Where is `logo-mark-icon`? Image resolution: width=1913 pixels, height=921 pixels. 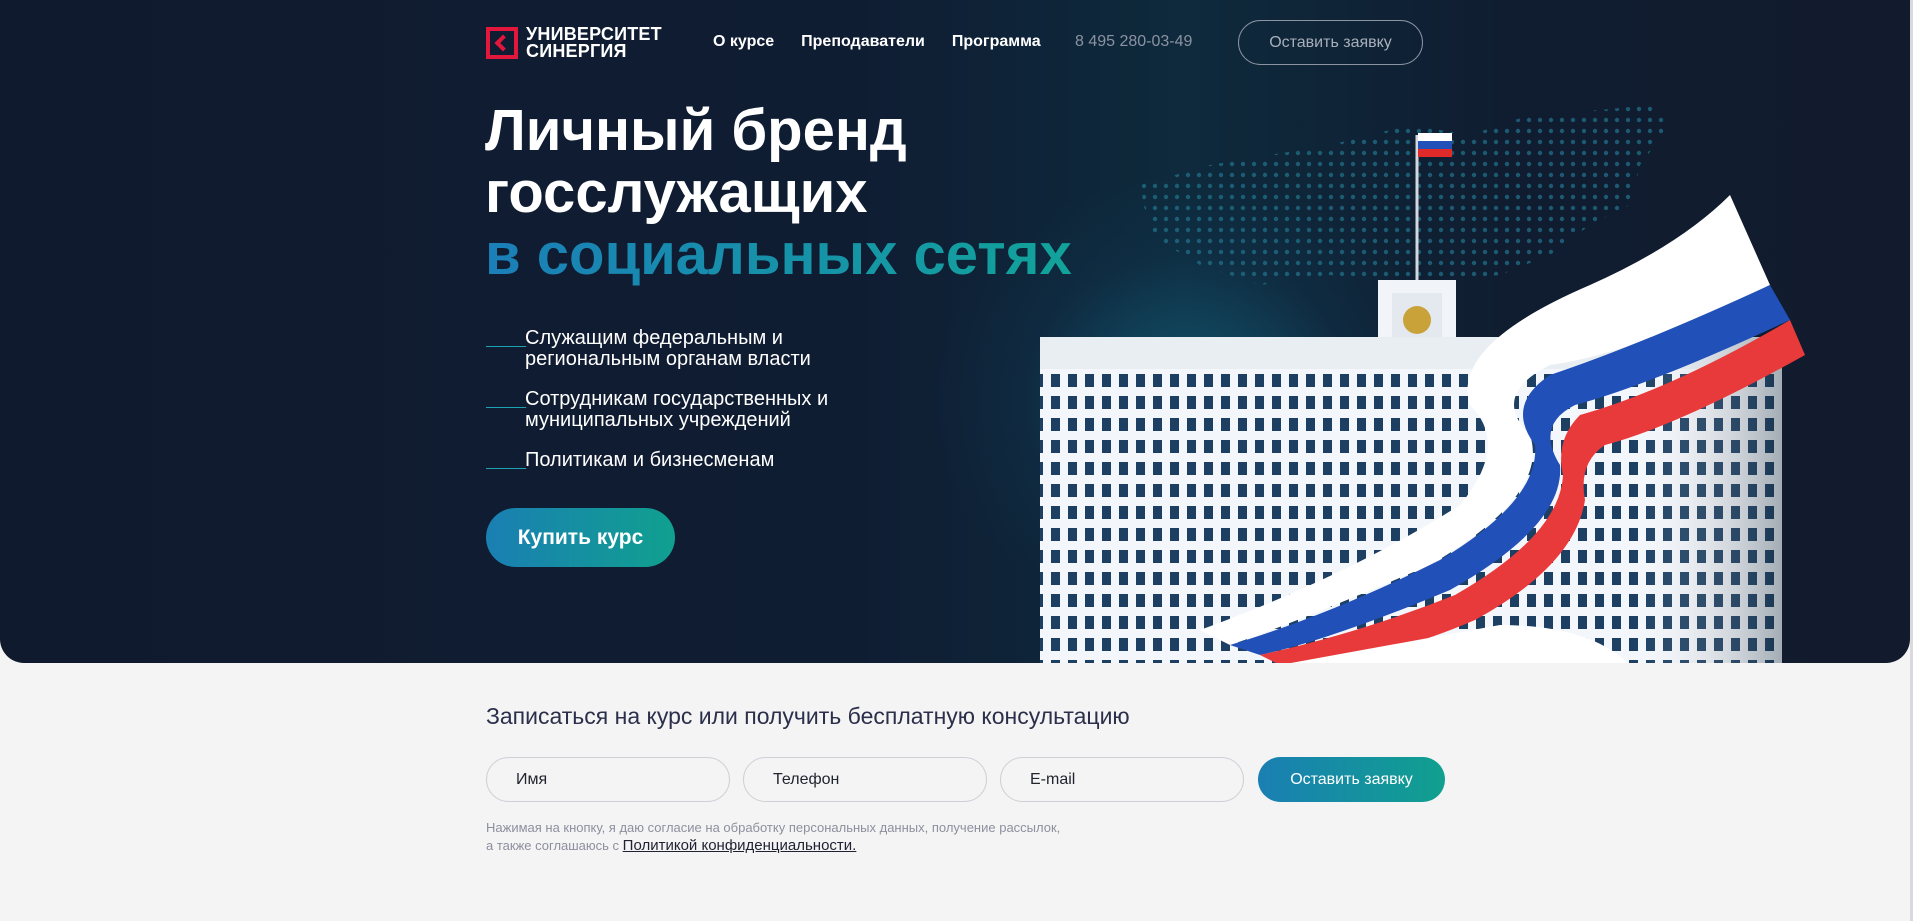
logo-mark-icon is located at coordinates (502, 43).